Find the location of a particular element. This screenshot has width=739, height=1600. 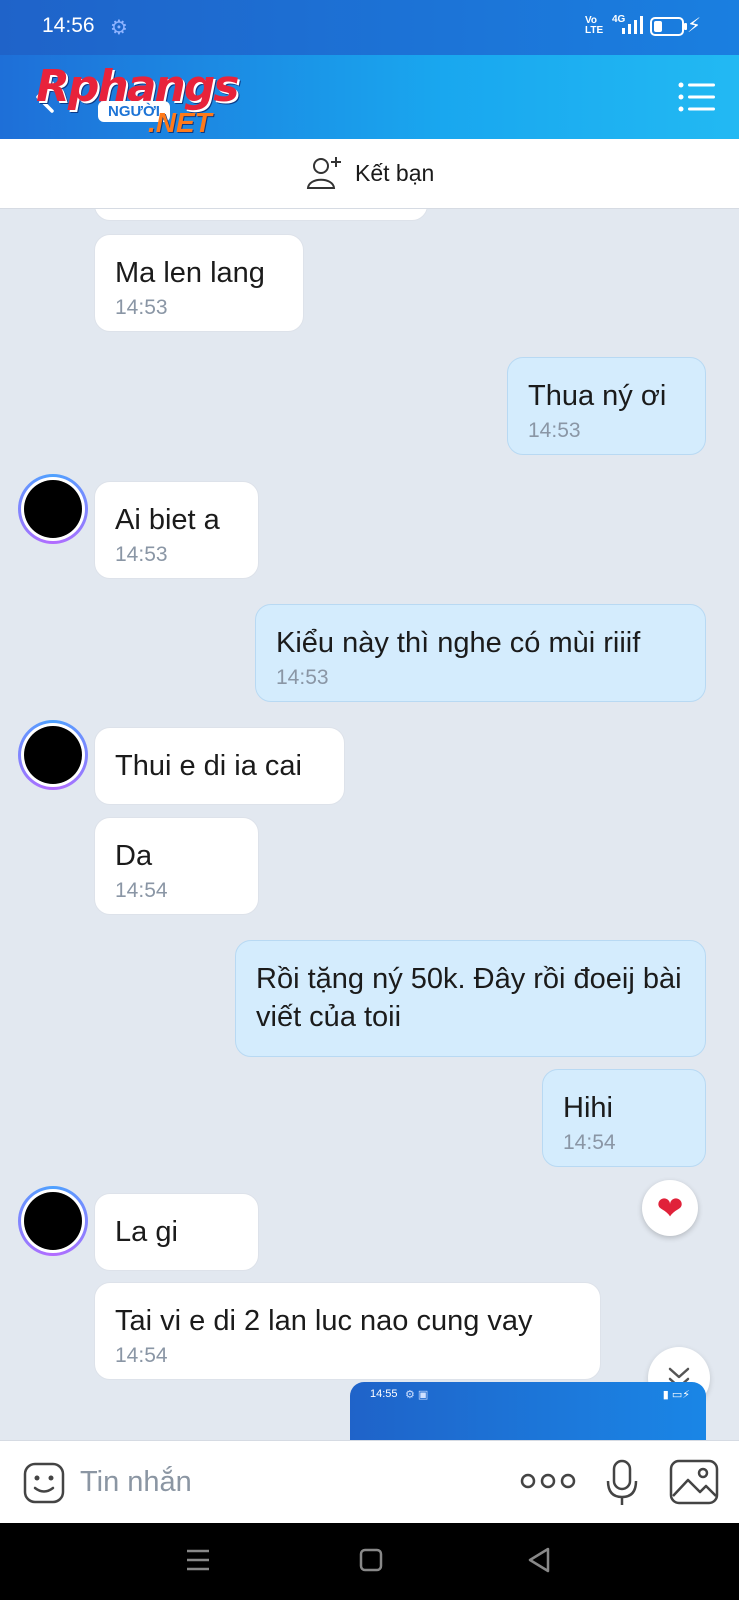

app-header: Rphangs NGƯỜI .NET is located at coordinates (369, 97).